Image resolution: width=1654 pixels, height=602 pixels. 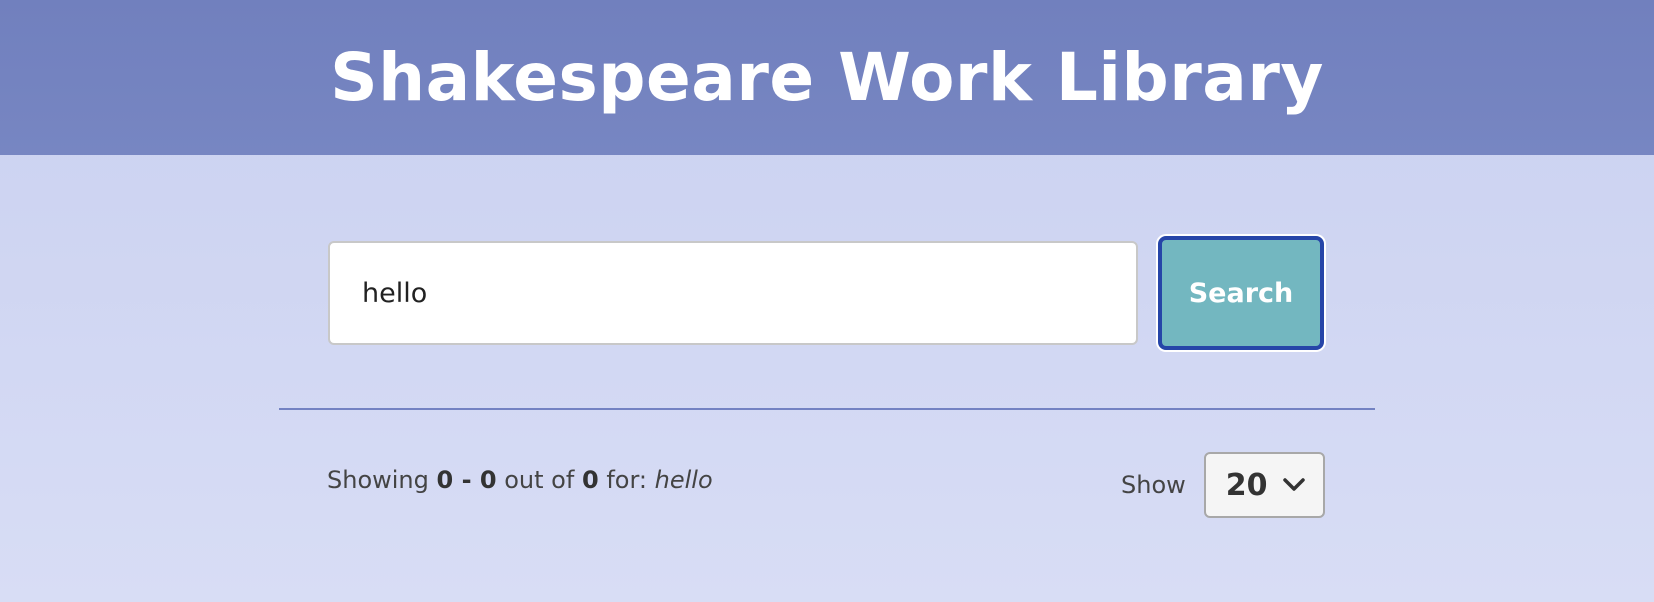 What do you see at coordinates (827, 409) in the screenshot?
I see `divider` at bounding box center [827, 409].